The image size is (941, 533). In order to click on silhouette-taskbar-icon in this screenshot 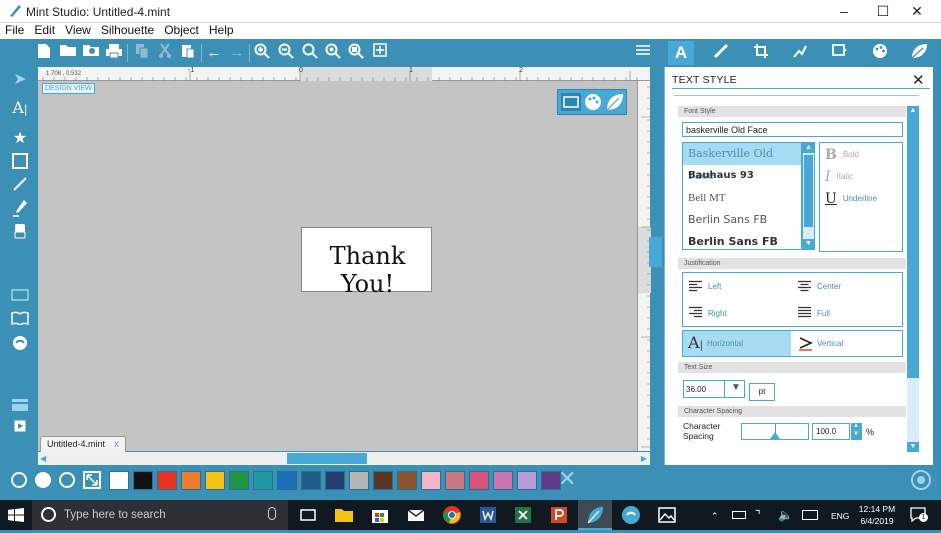, I will do `click(631, 515)`.